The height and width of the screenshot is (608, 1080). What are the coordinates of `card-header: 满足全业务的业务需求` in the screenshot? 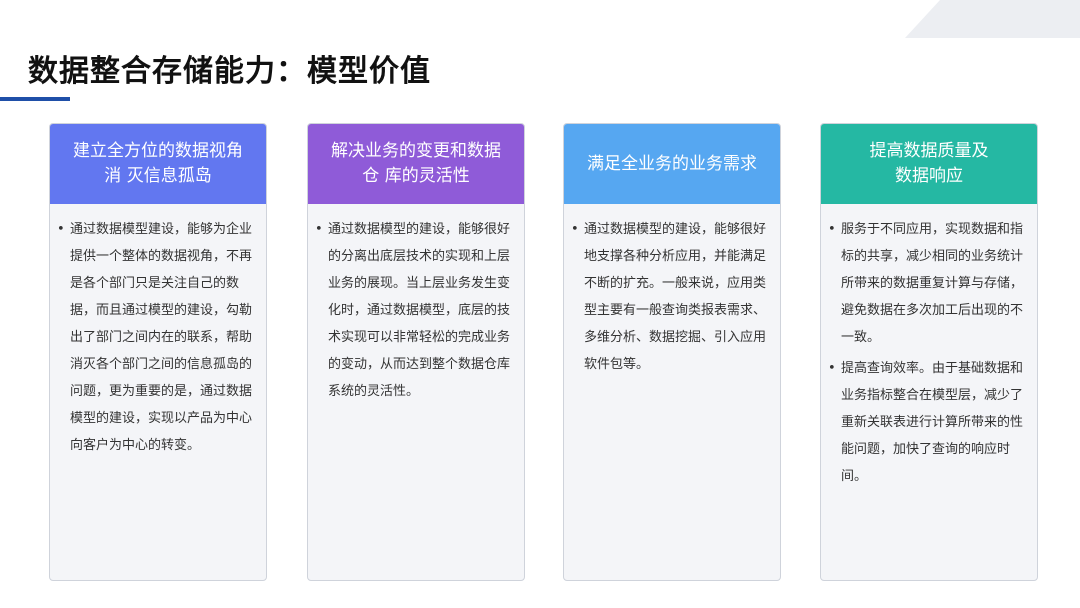 It's located at (672, 164).